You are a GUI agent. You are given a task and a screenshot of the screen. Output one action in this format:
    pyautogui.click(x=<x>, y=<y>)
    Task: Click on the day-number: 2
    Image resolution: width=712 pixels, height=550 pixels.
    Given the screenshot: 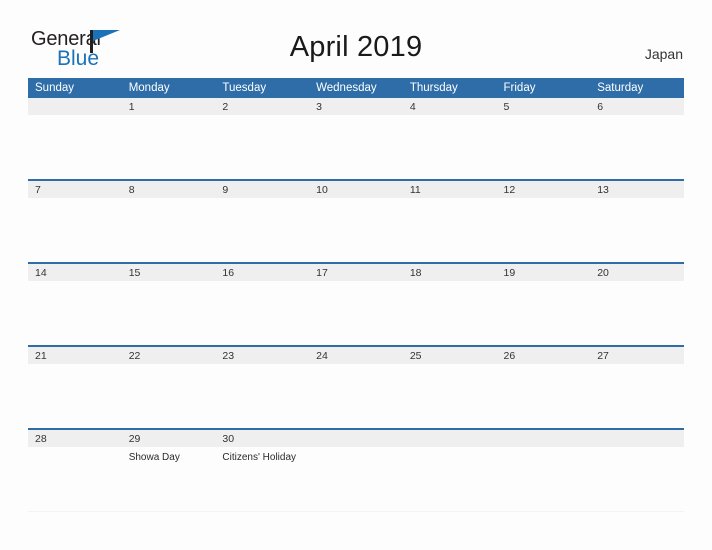 What is the action you would take?
    pyautogui.click(x=262, y=106)
    